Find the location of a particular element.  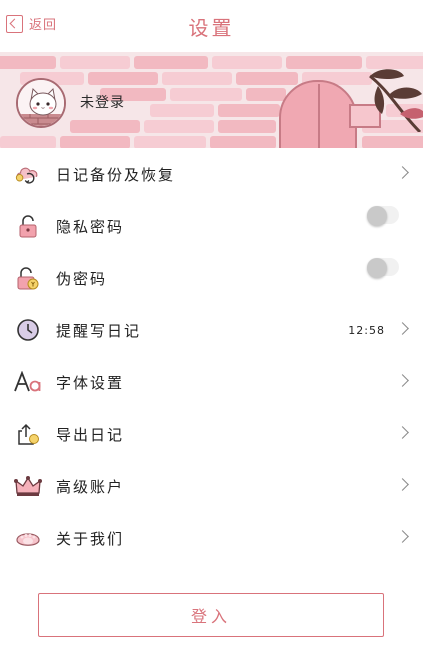

settings-item-label: 字体设置 is located at coordinates (90, 382).